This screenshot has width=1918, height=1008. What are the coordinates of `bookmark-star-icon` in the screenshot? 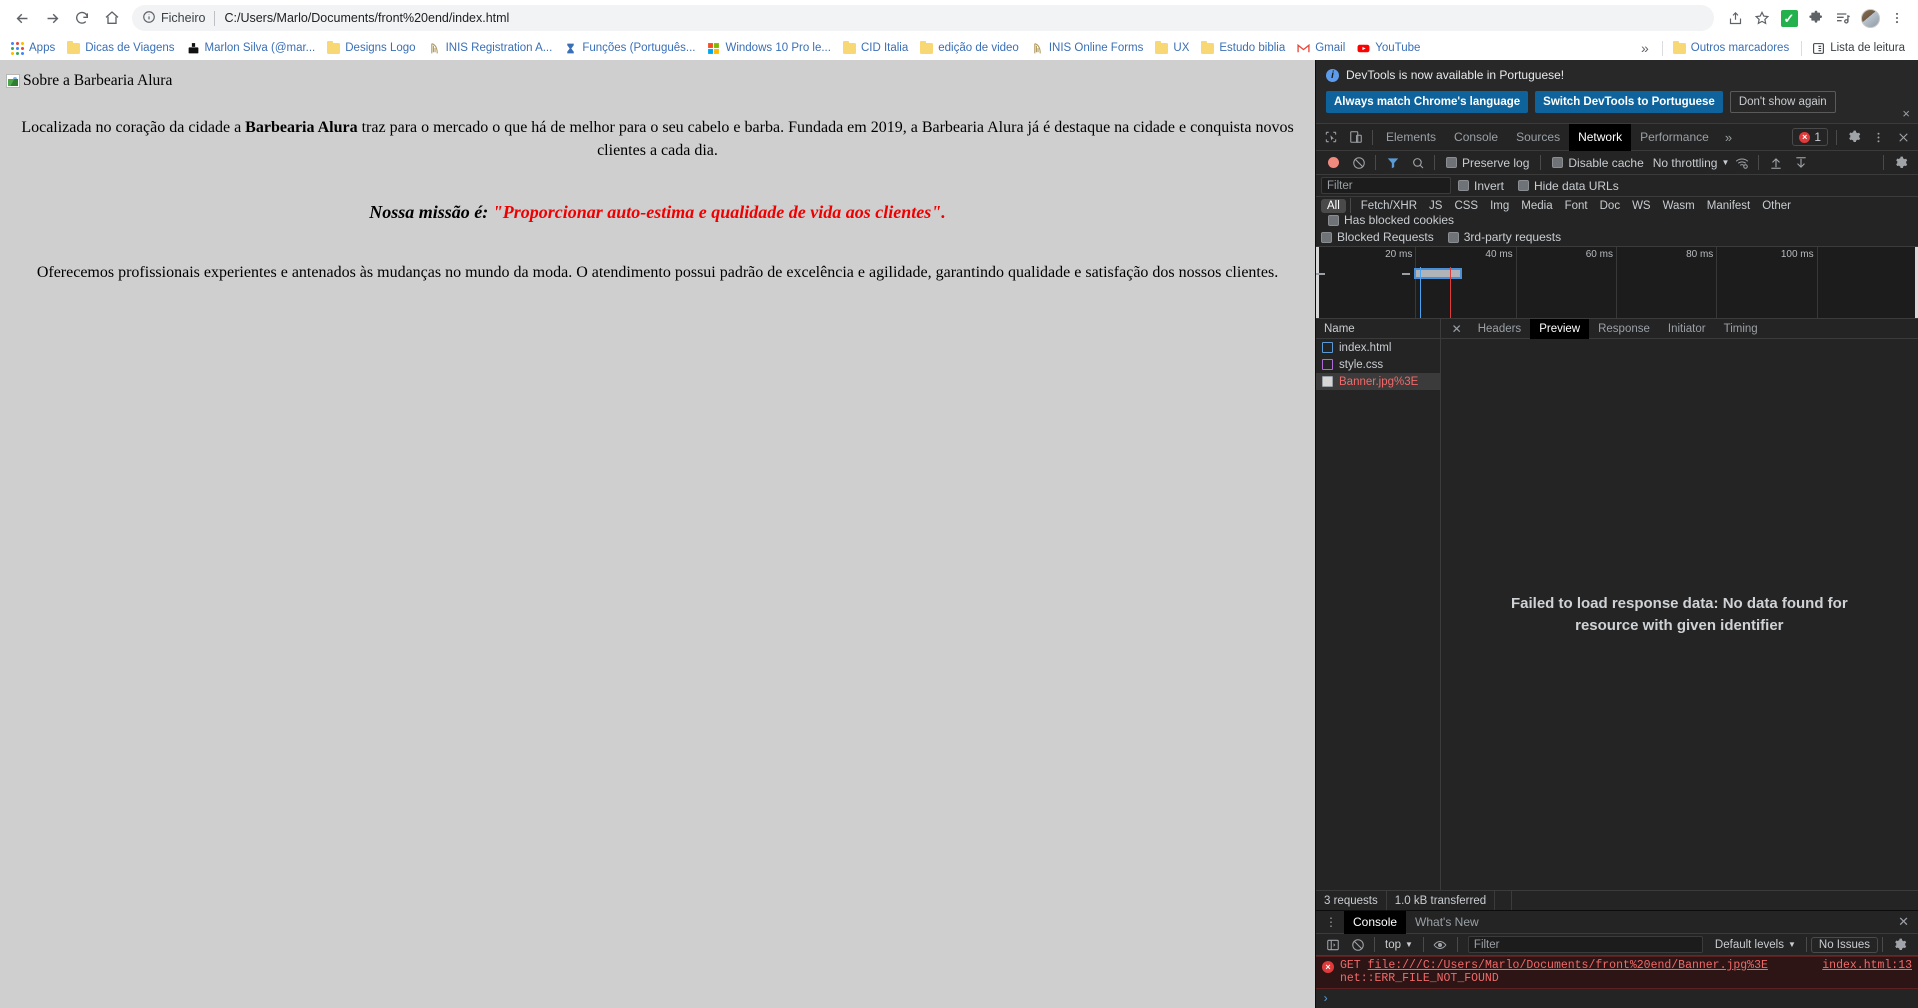 It's located at (1762, 18).